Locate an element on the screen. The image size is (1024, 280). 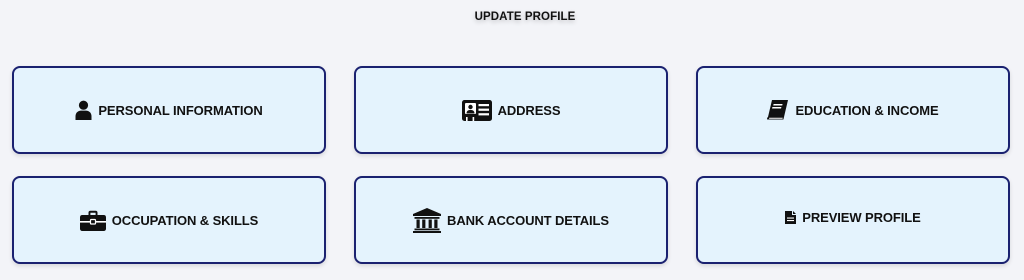
card-content: BANK ACCOUNT DETAILS is located at coordinates (511, 220).